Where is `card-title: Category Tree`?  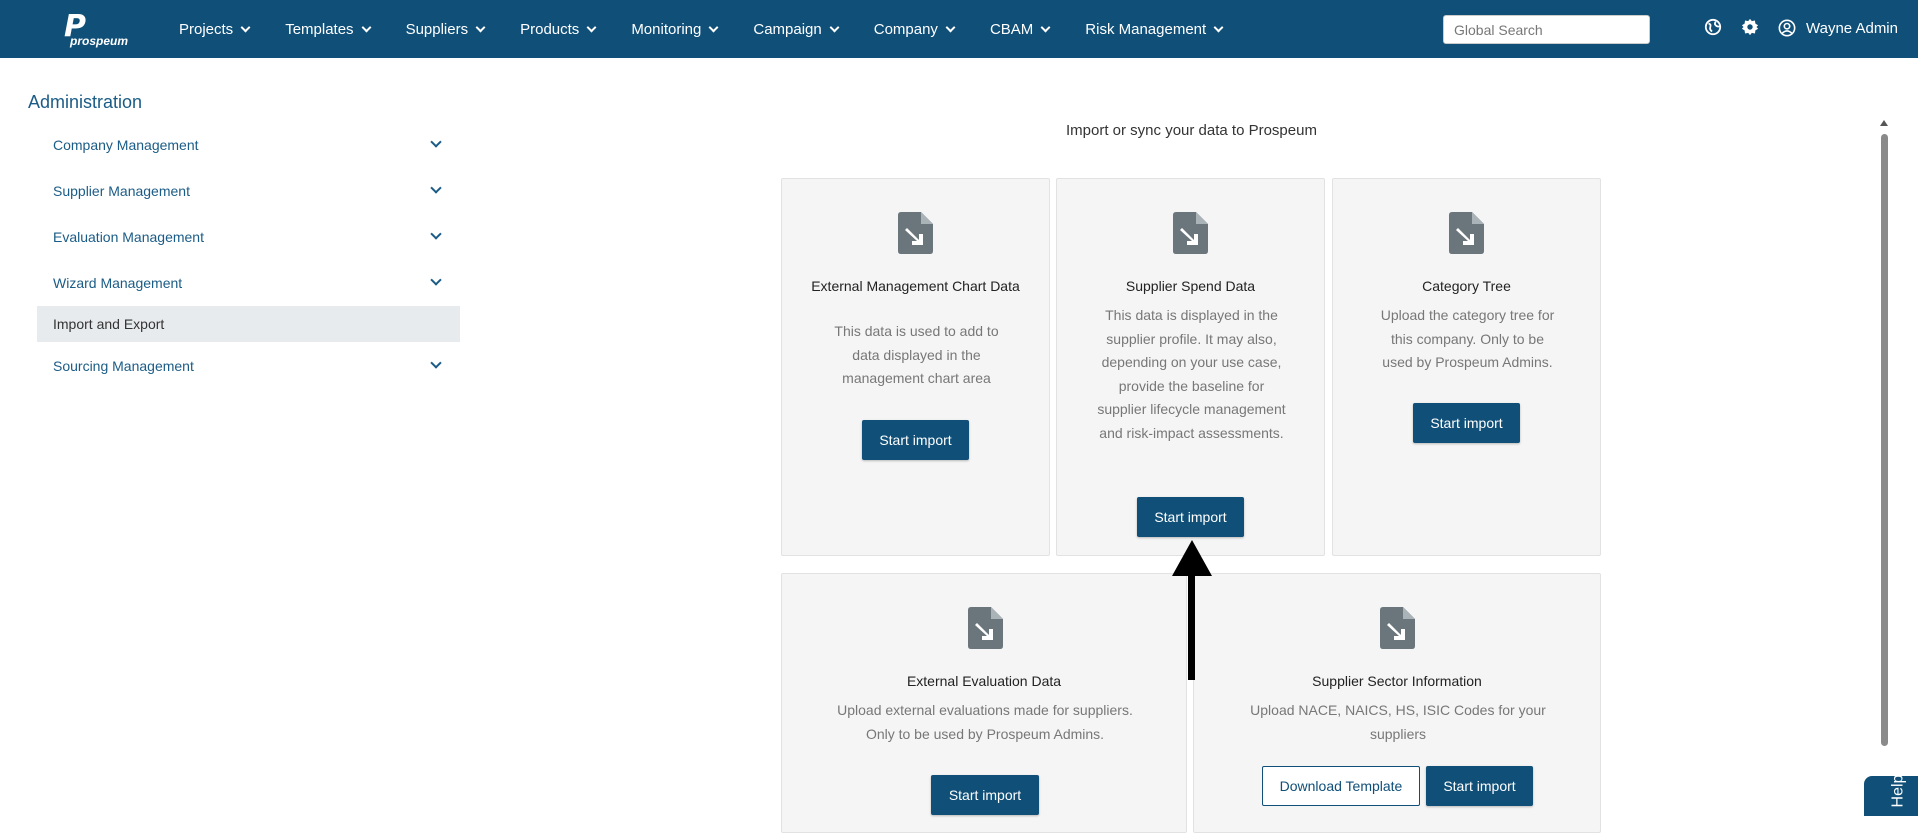
card-title: Category Tree is located at coordinates (1466, 286).